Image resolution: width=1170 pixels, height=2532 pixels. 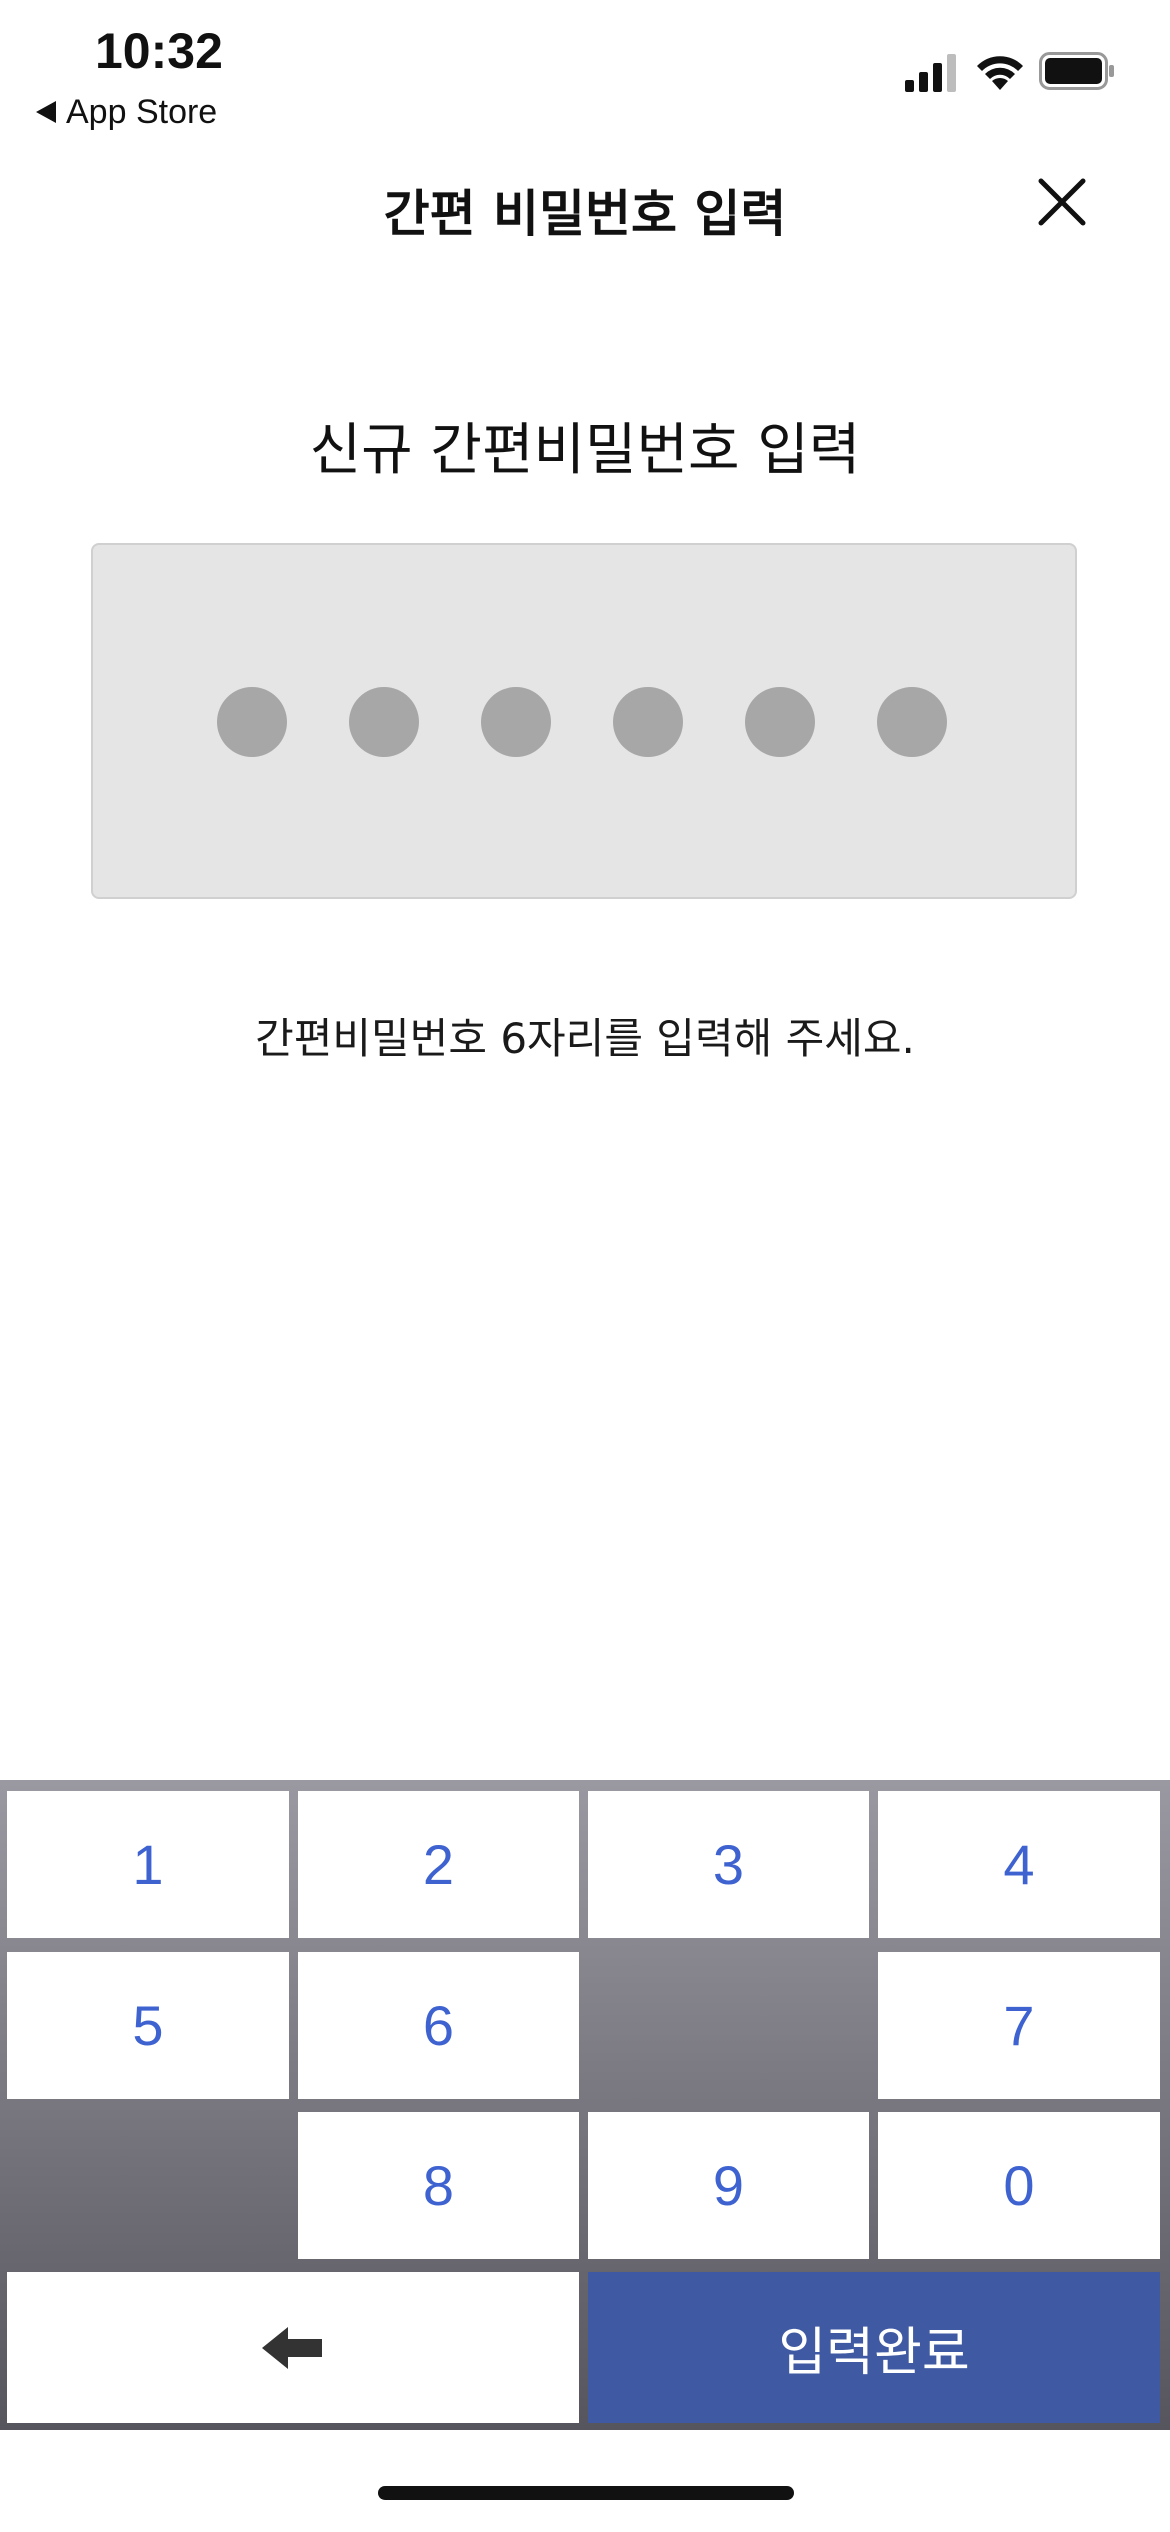 I want to click on key-5: 5, so click(x=148, y=2025).